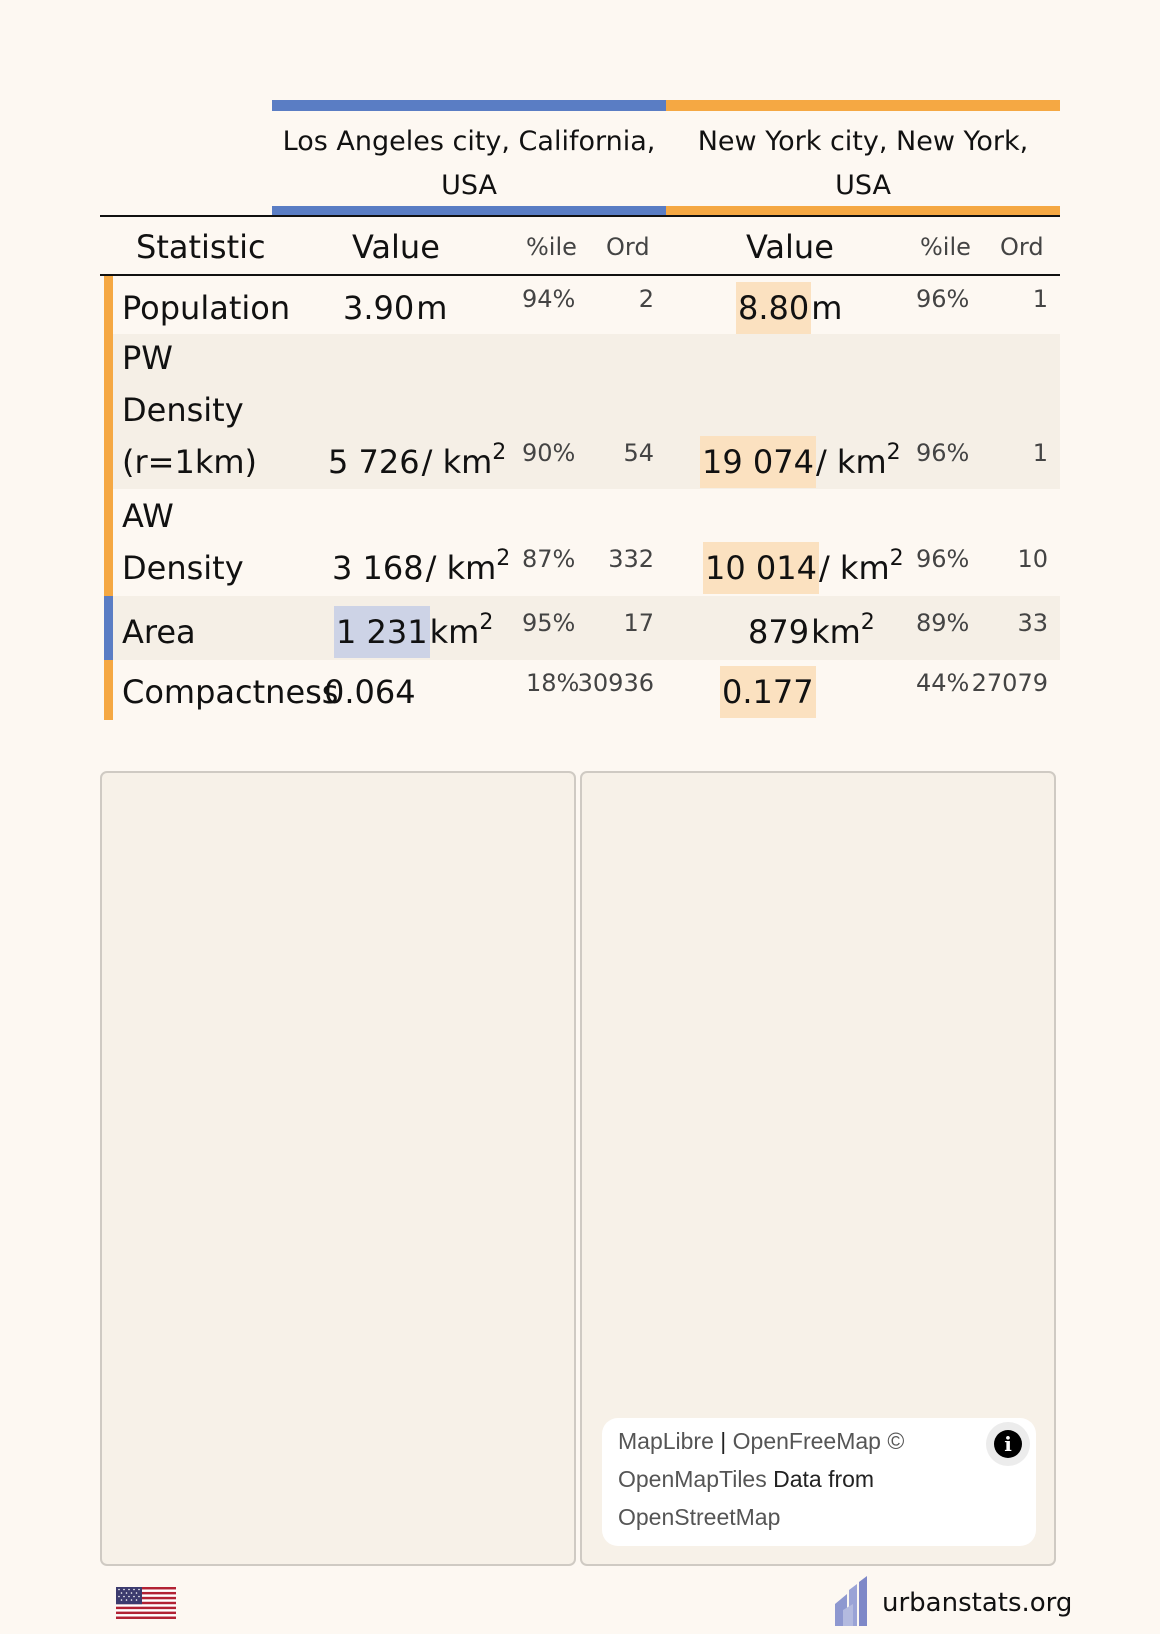 Image resolution: width=1160 pixels, height=1634 pixels. I want to click on ordinal-ny-aw-density: 10, so click(1016, 559).